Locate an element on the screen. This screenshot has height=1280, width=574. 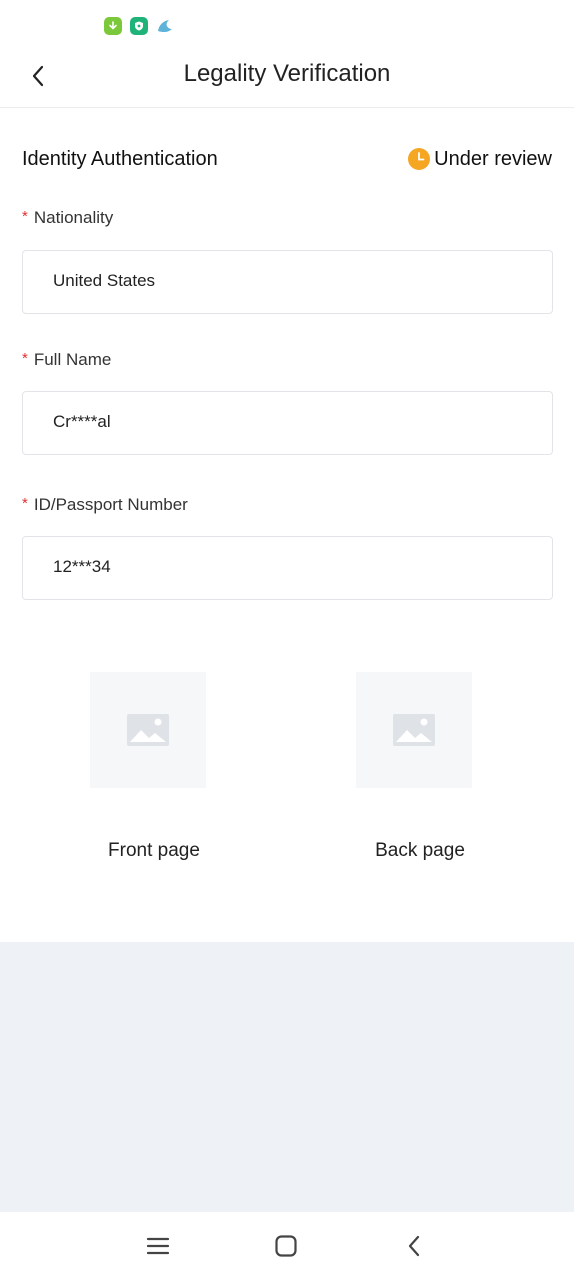
id-passport-value: 12***34 is located at coordinates (82, 566).